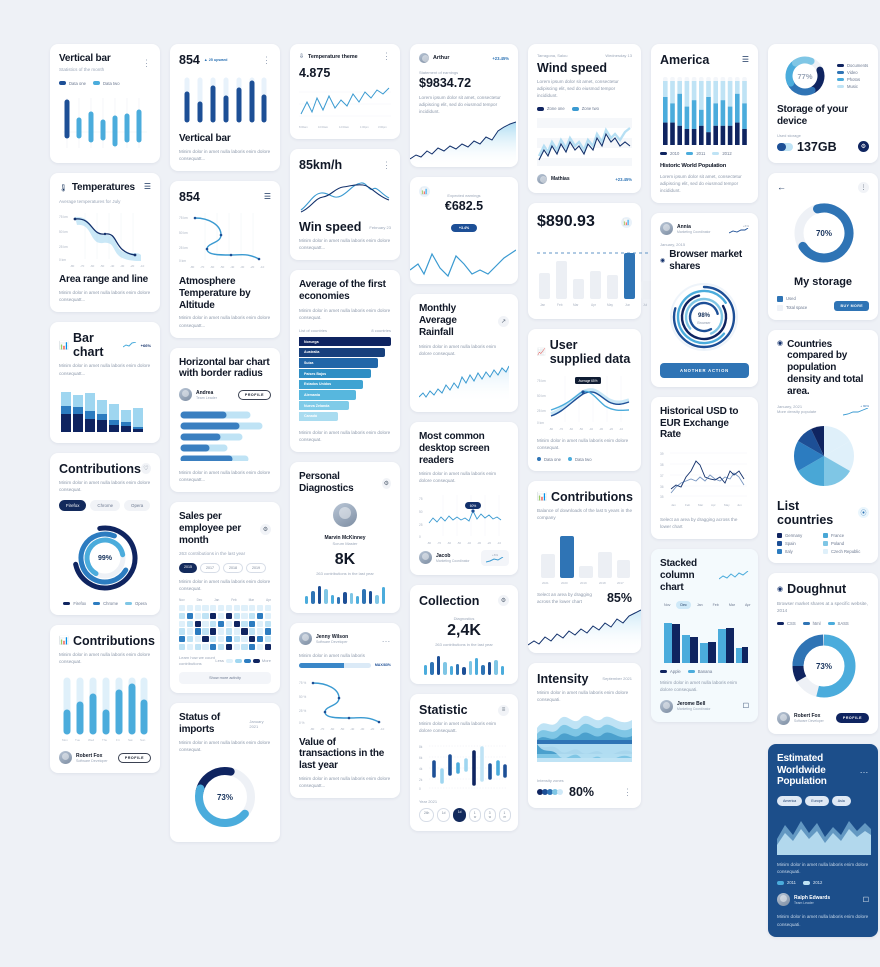 This screenshot has height=967, width=880. Describe the element at coordinates (866, 900) in the screenshot. I see `comment-icon: ☐` at that location.